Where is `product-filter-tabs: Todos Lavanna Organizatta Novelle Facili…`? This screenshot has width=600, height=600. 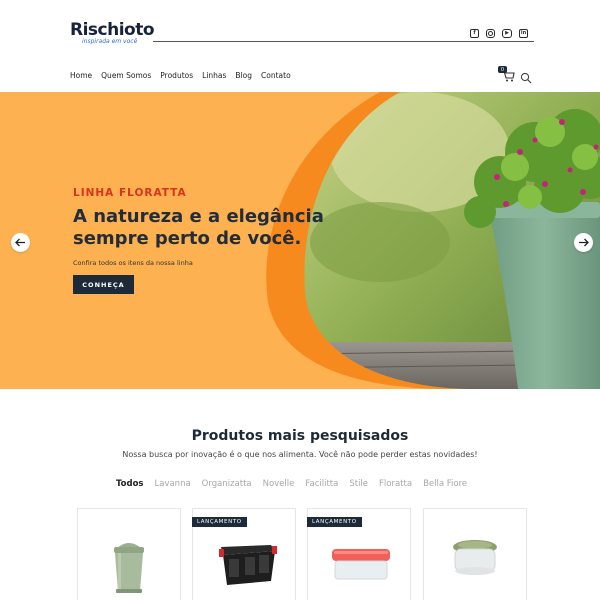 product-filter-tabs: Todos Lavanna Organizatta Novelle Facili… is located at coordinates (297, 484).